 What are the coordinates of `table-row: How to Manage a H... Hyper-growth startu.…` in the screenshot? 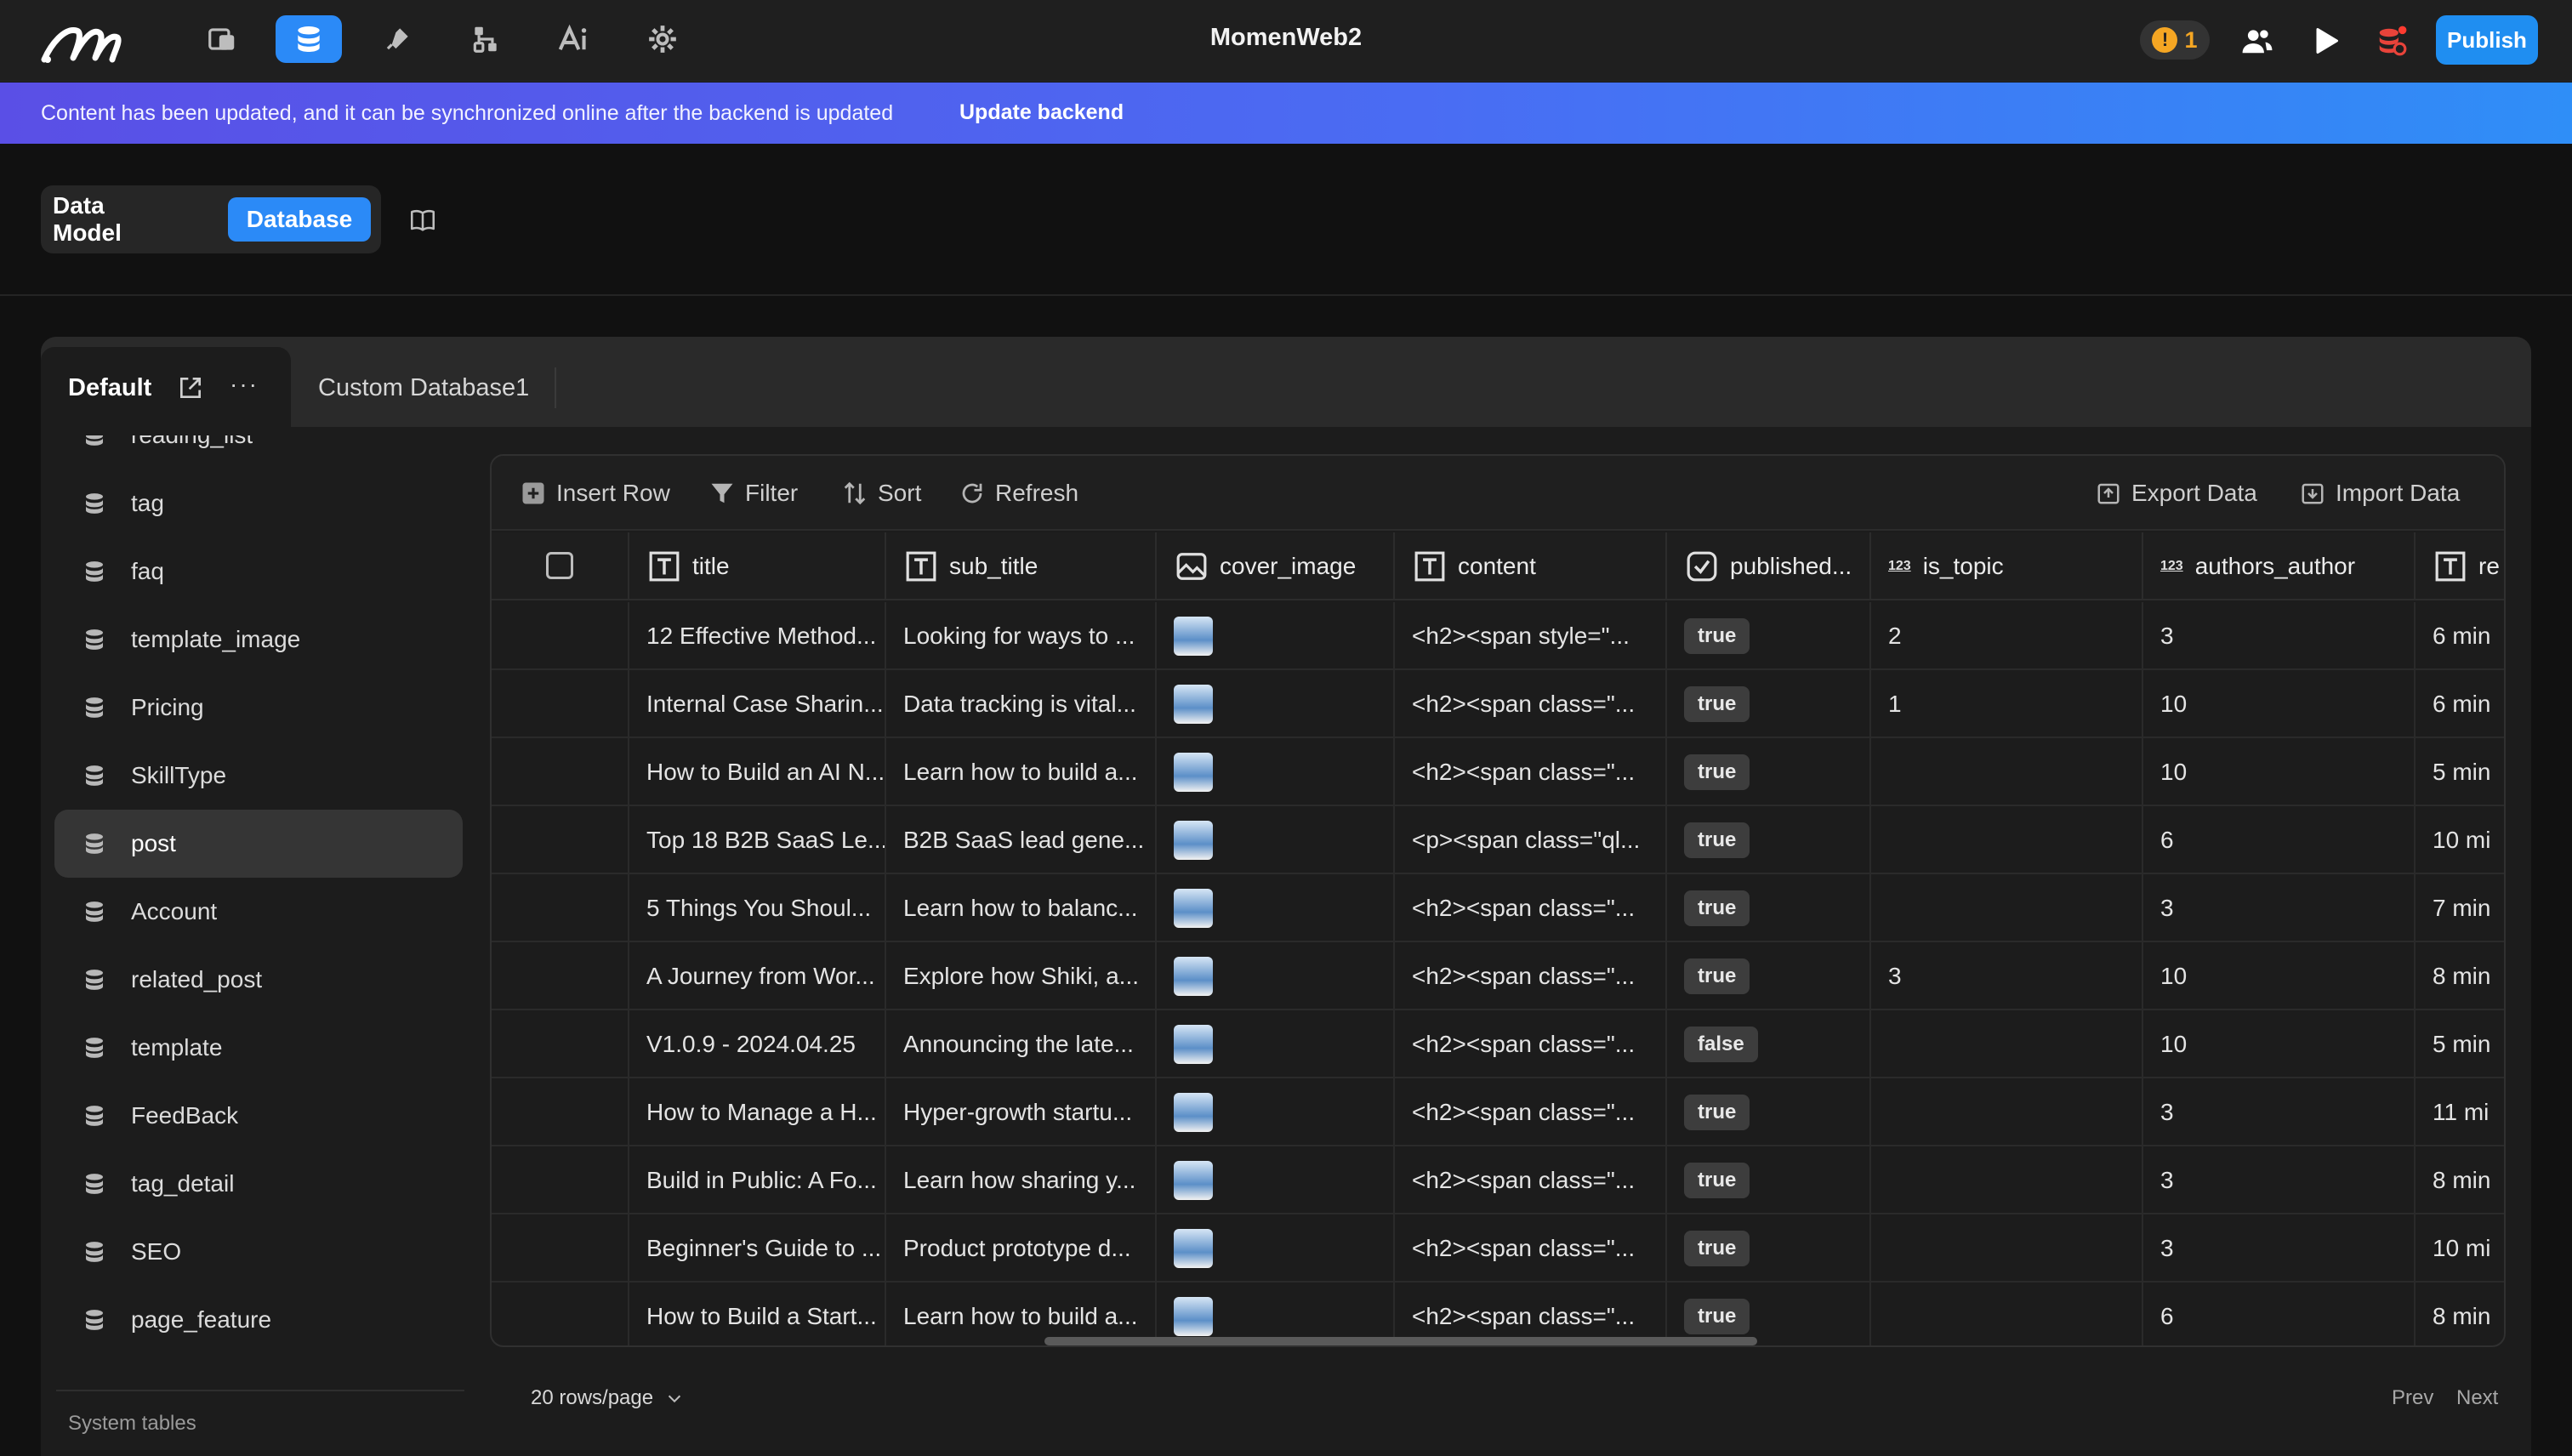 It's located at (1498, 1112).